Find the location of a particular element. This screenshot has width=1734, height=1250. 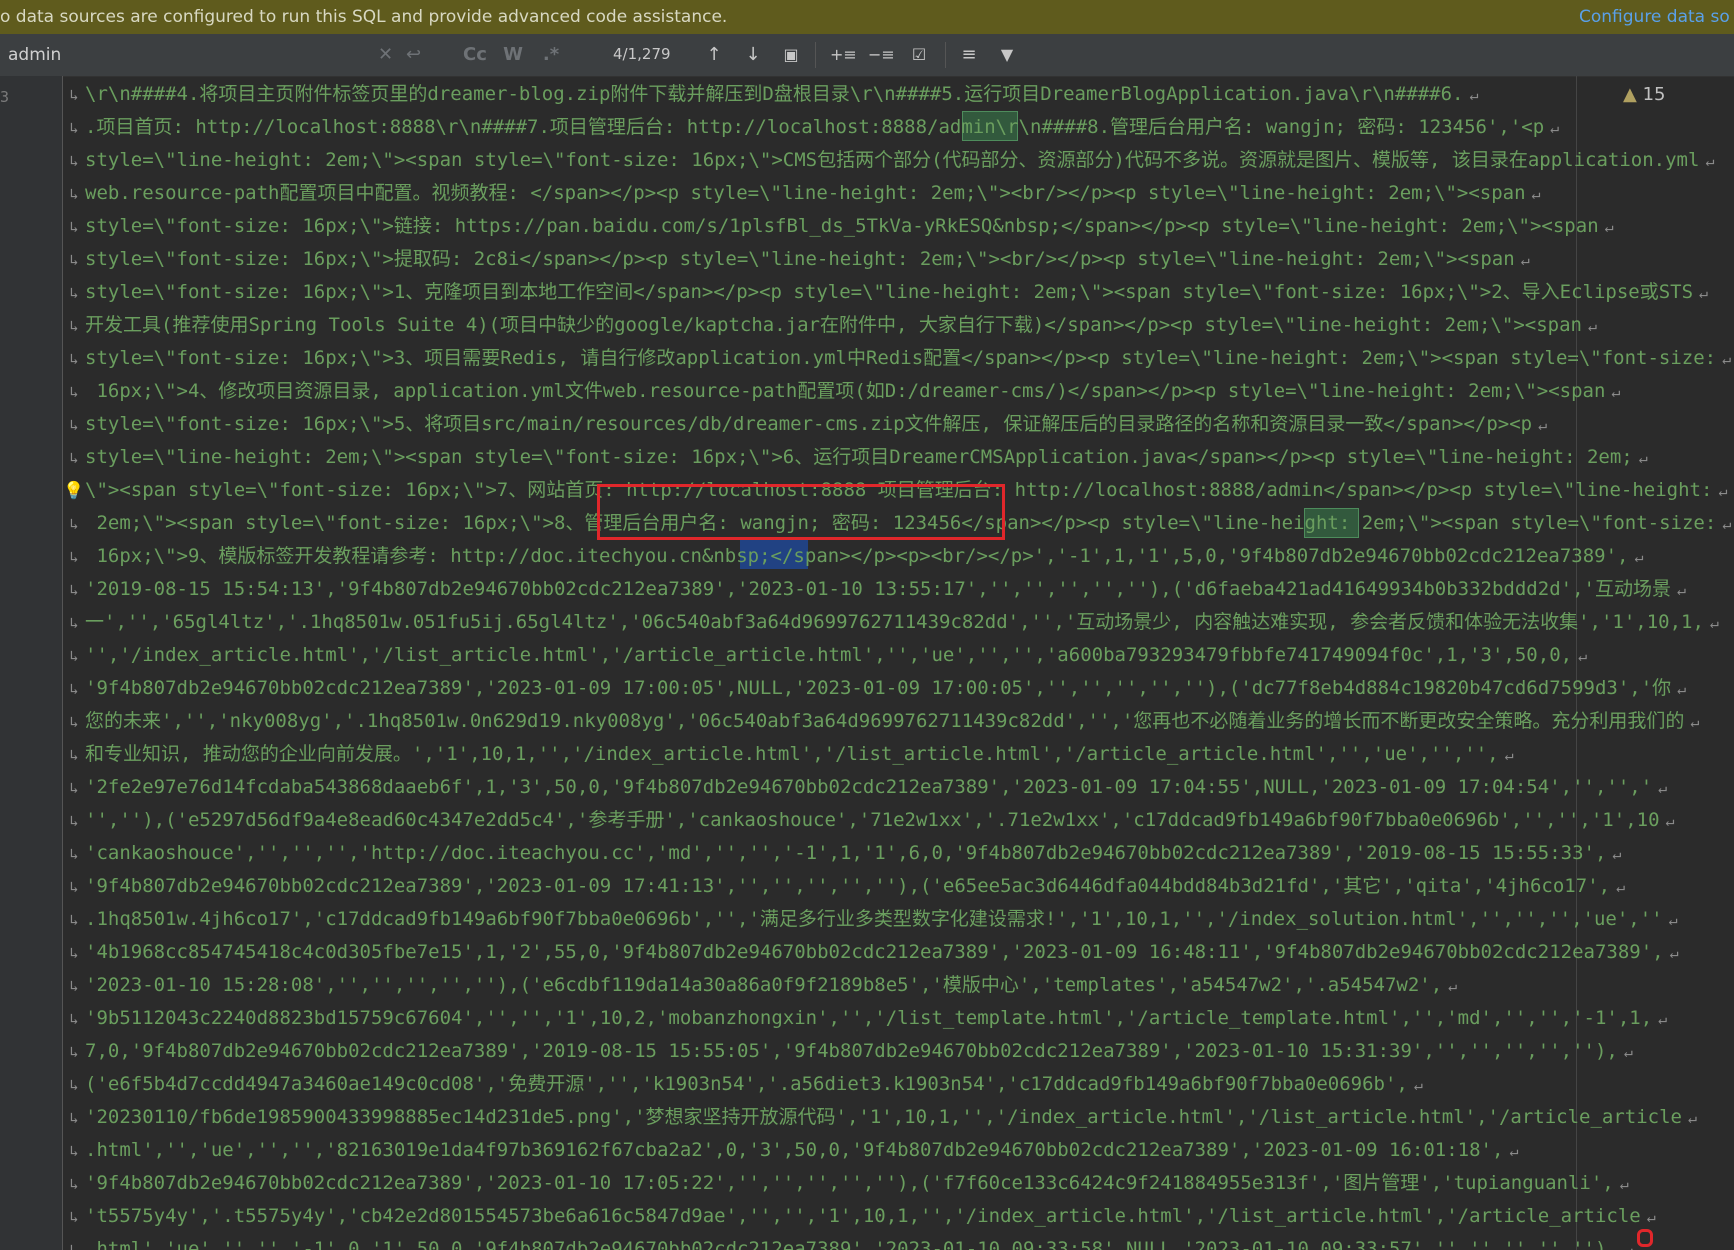

search-field: ✕ ↩ is located at coordinates (220, 55).